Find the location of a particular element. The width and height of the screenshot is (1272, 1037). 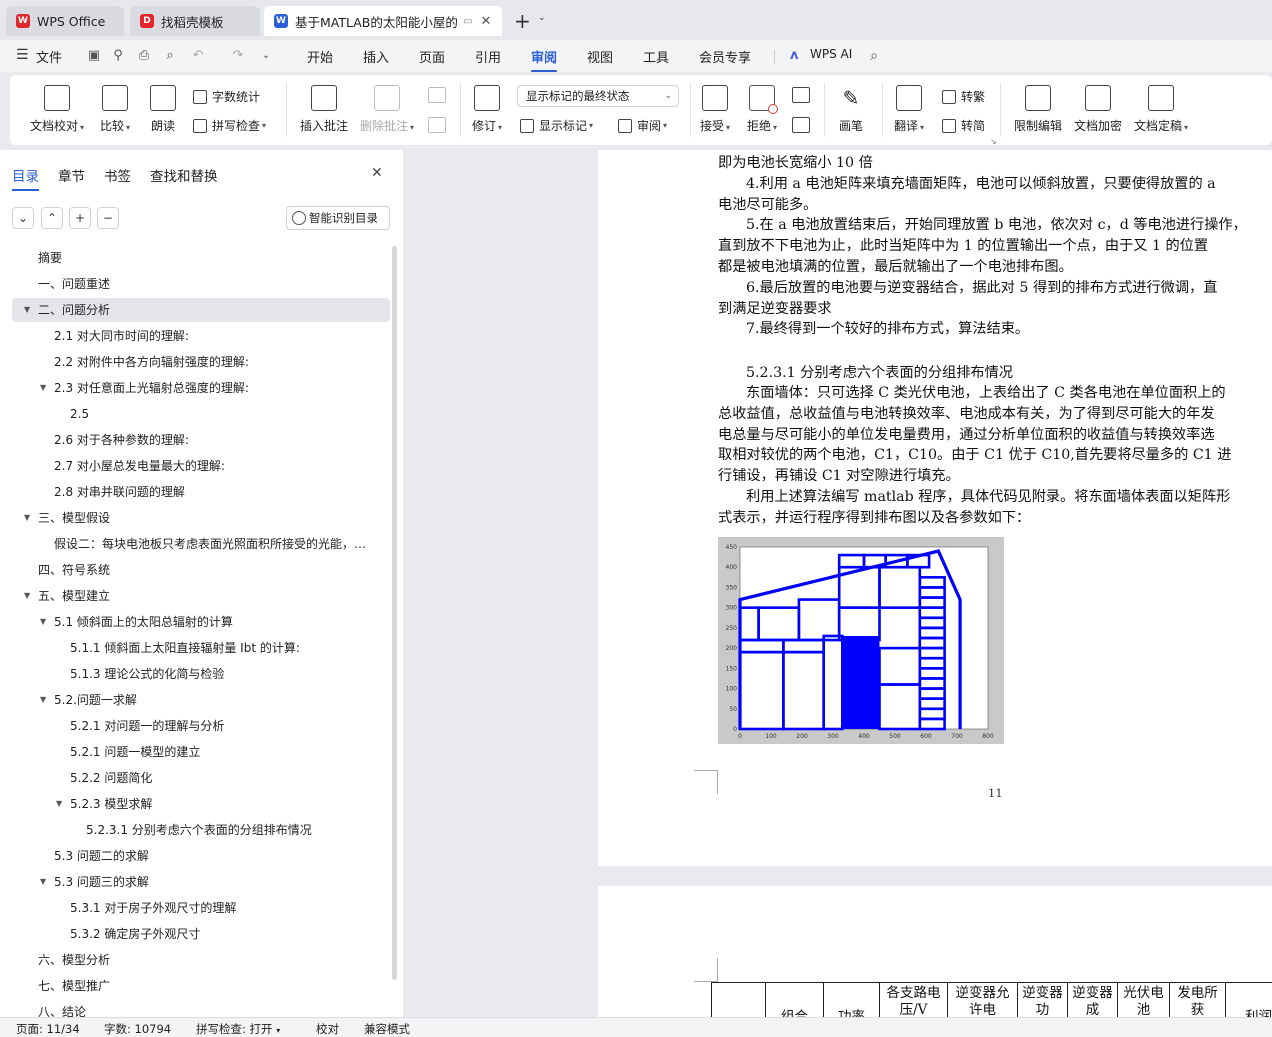

word-count-button: 字数统计 is located at coordinates (226, 96).